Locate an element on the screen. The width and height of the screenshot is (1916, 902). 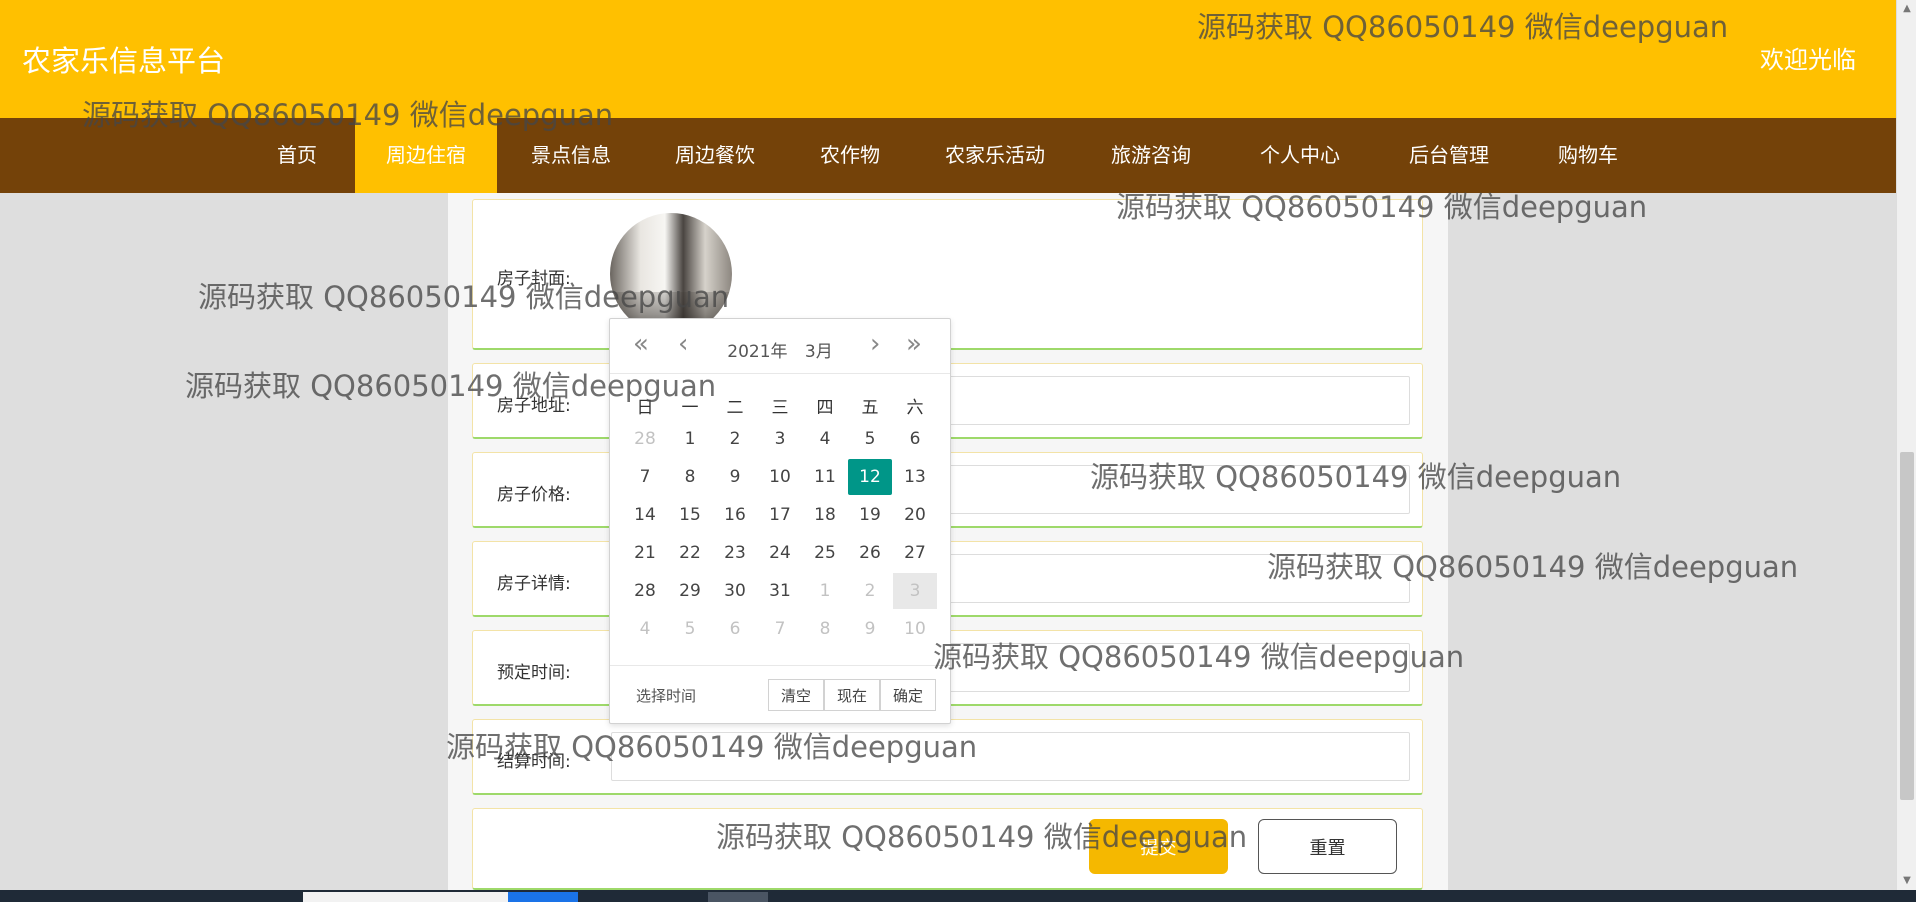
calendar-day: 12 is located at coordinates (870, 477).